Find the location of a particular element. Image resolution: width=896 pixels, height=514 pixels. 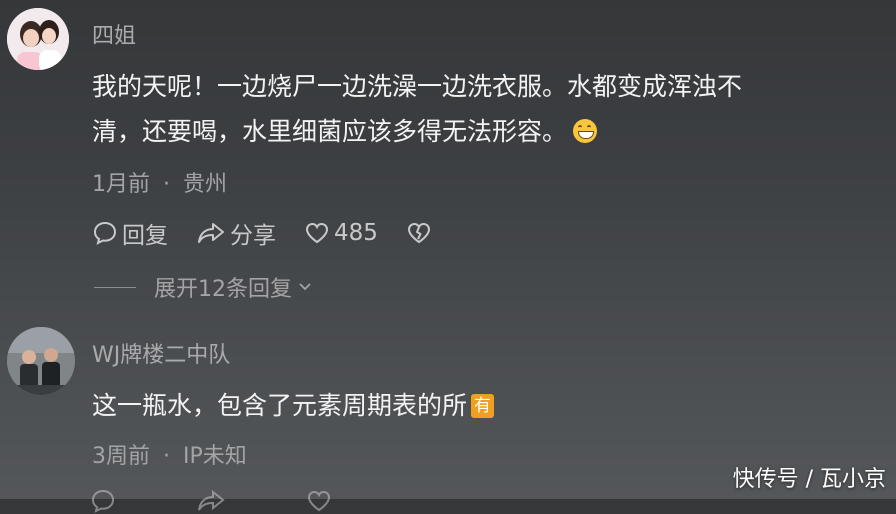

comment-meta: 3周前 · IP未知 is located at coordinates (169, 454).